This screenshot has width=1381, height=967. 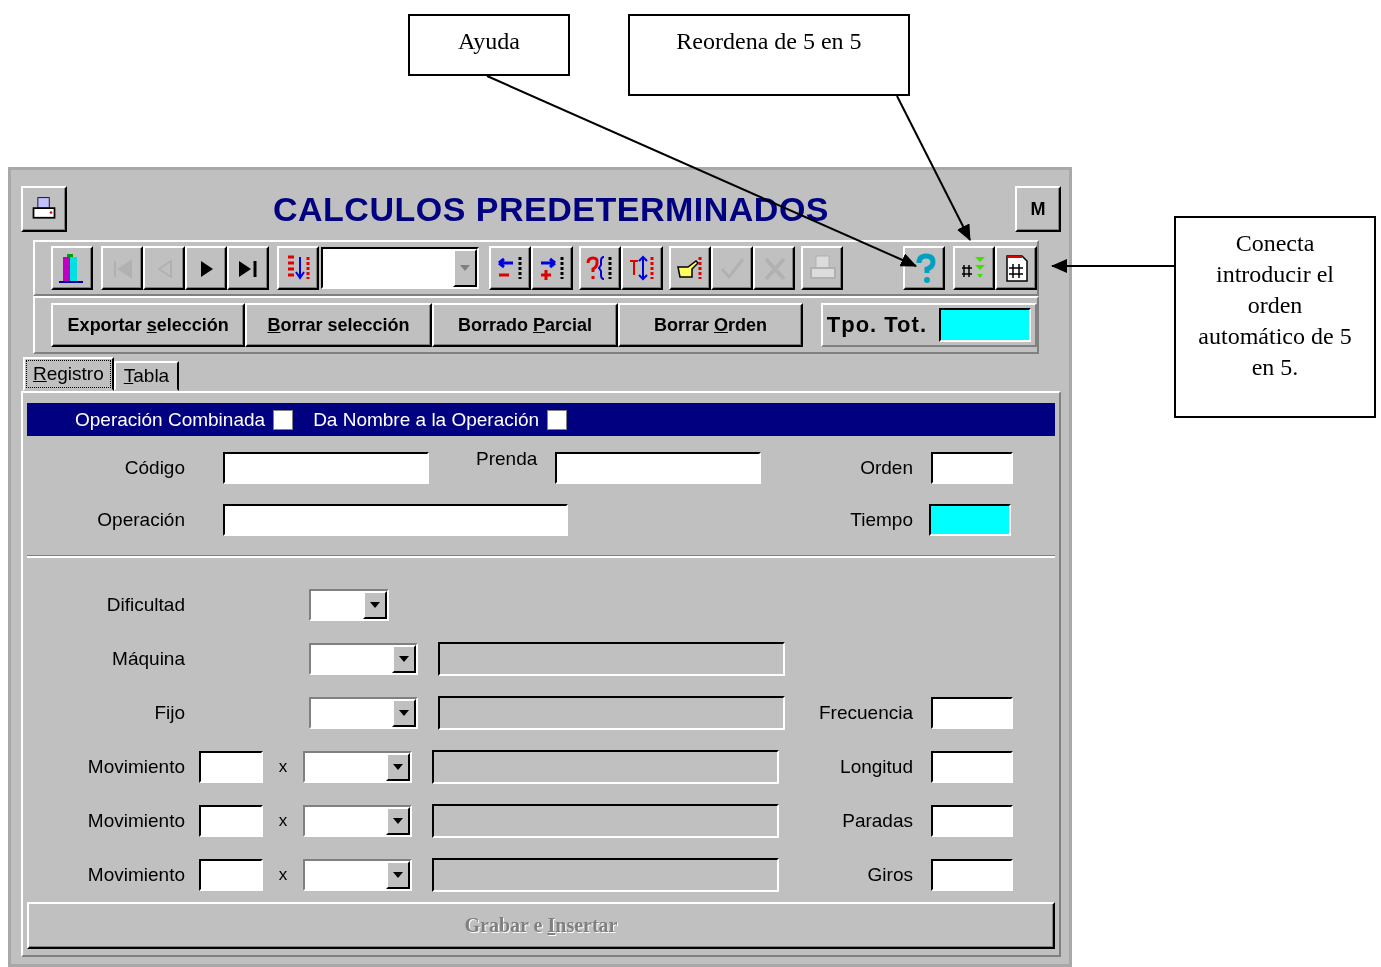 I want to click on field-label: Giros, so click(x=890, y=875).